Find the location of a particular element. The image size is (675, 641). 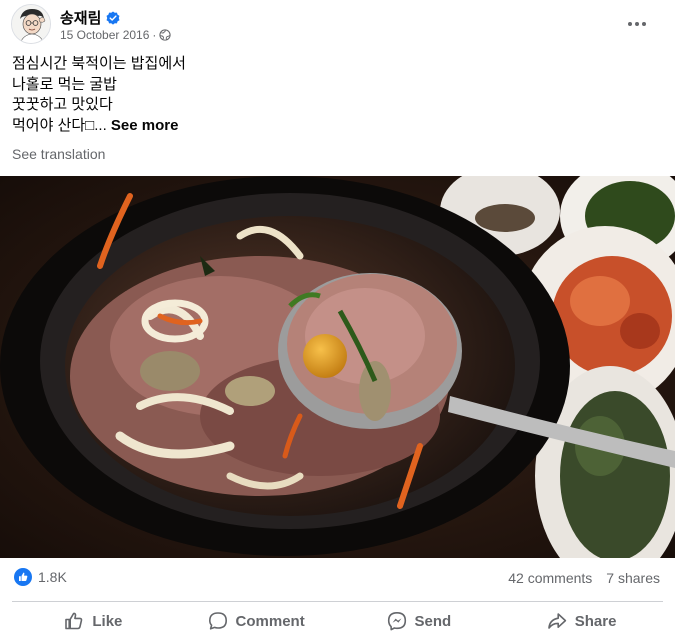

like-button: Like is located at coordinates (93, 621).